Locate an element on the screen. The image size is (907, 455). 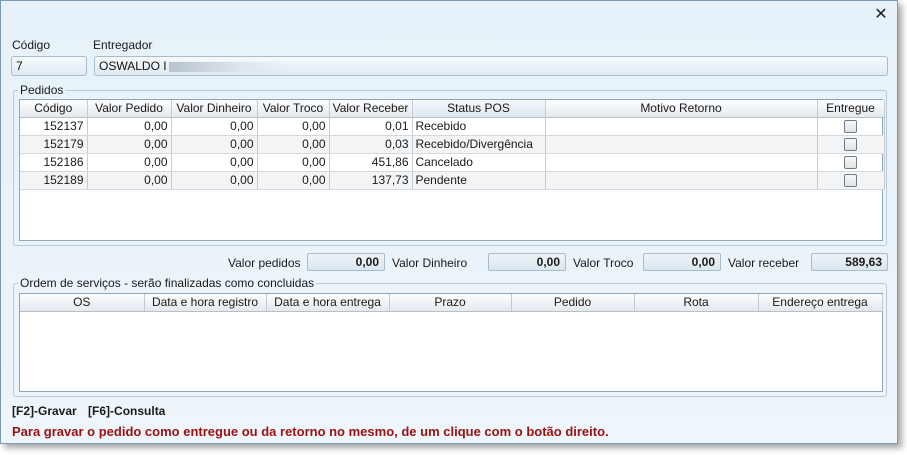
col-entregue: Entregue is located at coordinates (851, 109).